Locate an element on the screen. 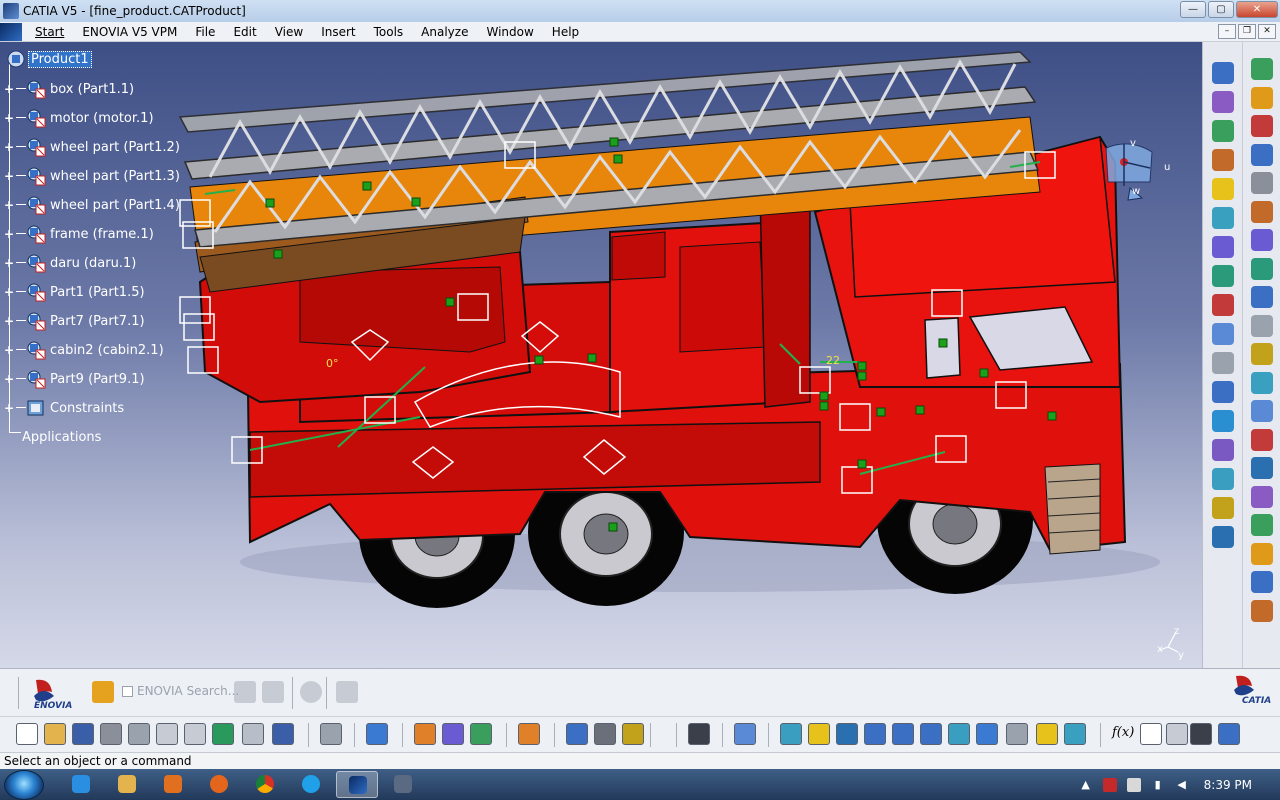 This screenshot has height=800, width=1280. capture-icon is located at coordinates (699, 734).